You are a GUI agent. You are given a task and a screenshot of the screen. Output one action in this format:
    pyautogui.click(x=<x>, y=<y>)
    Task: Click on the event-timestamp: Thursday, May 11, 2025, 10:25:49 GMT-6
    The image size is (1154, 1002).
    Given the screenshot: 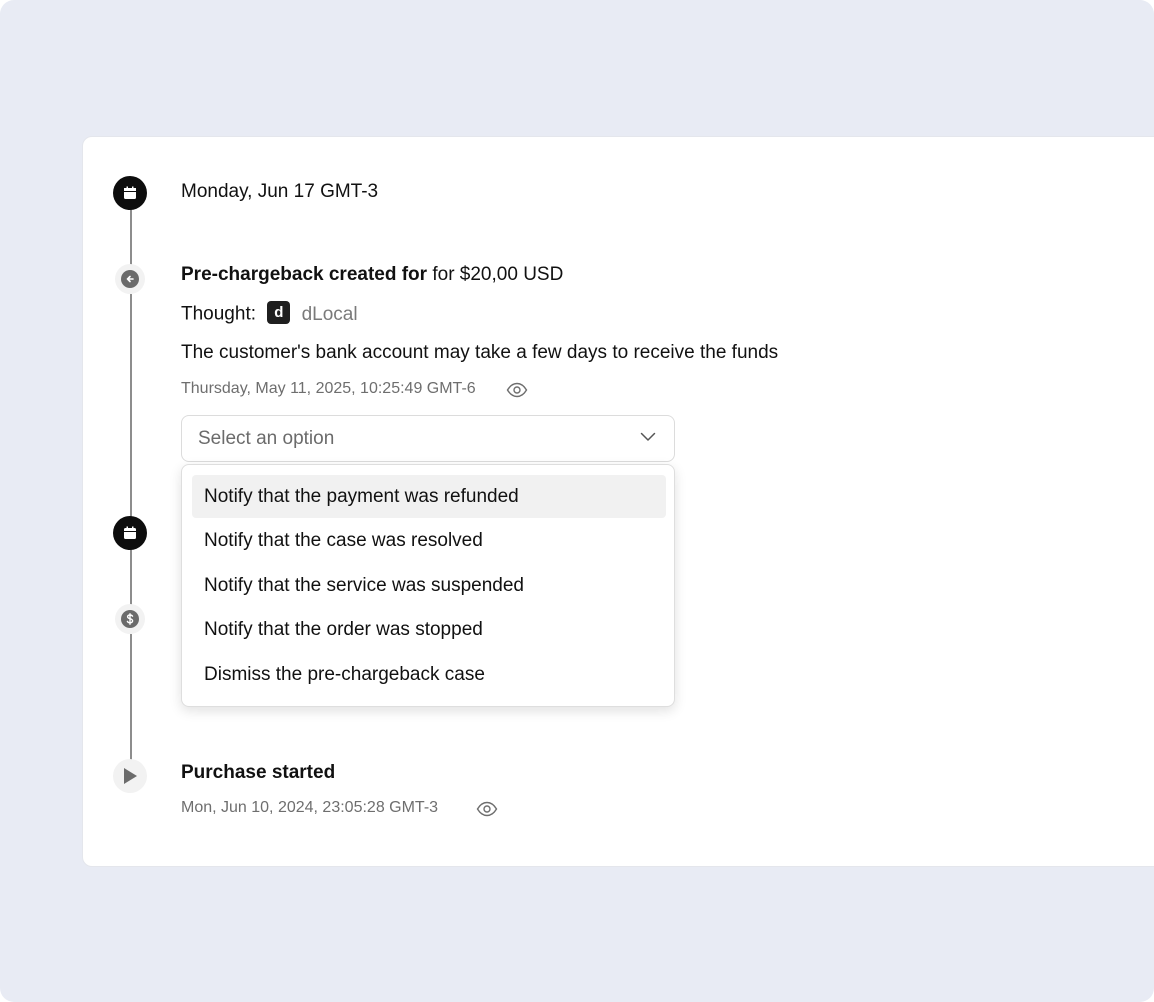 What is the action you would take?
    pyautogui.click(x=328, y=388)
    